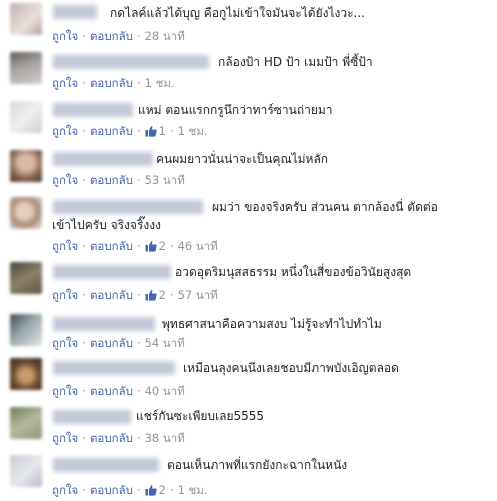 The width and height of the screenshot is (497, 501). I want to click on comment-meta: ถูกใจ · ตอบกลับ · 40 นาที, so click(118, 391).